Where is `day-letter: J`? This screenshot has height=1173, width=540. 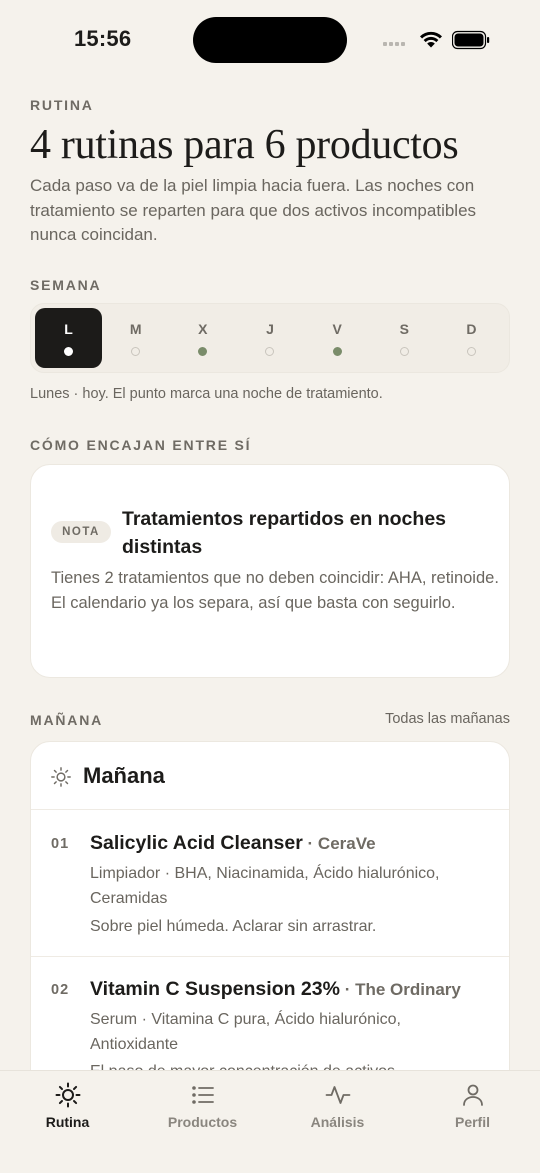
day-letter: J is located at coordinates (270, 328).